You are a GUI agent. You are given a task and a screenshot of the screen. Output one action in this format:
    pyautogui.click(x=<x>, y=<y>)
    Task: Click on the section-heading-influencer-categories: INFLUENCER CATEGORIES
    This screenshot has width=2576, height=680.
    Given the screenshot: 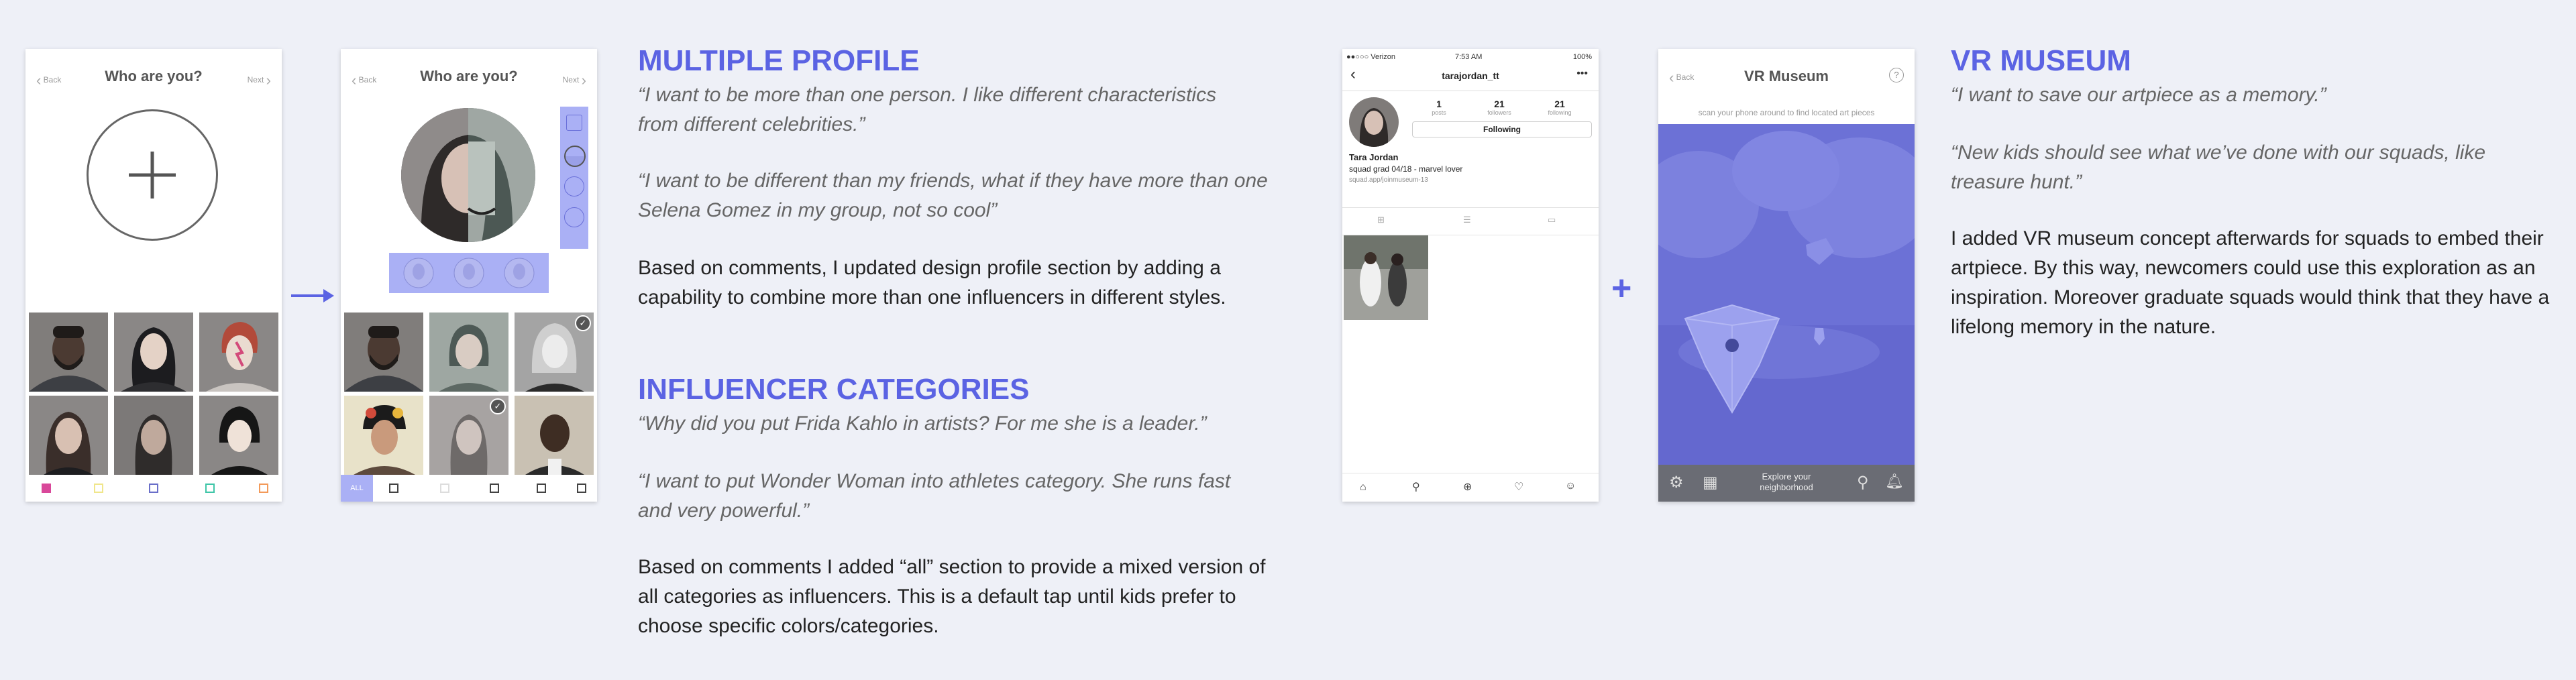 What is the action you would take?
    pyautogui.click(x=834, y=389)
    